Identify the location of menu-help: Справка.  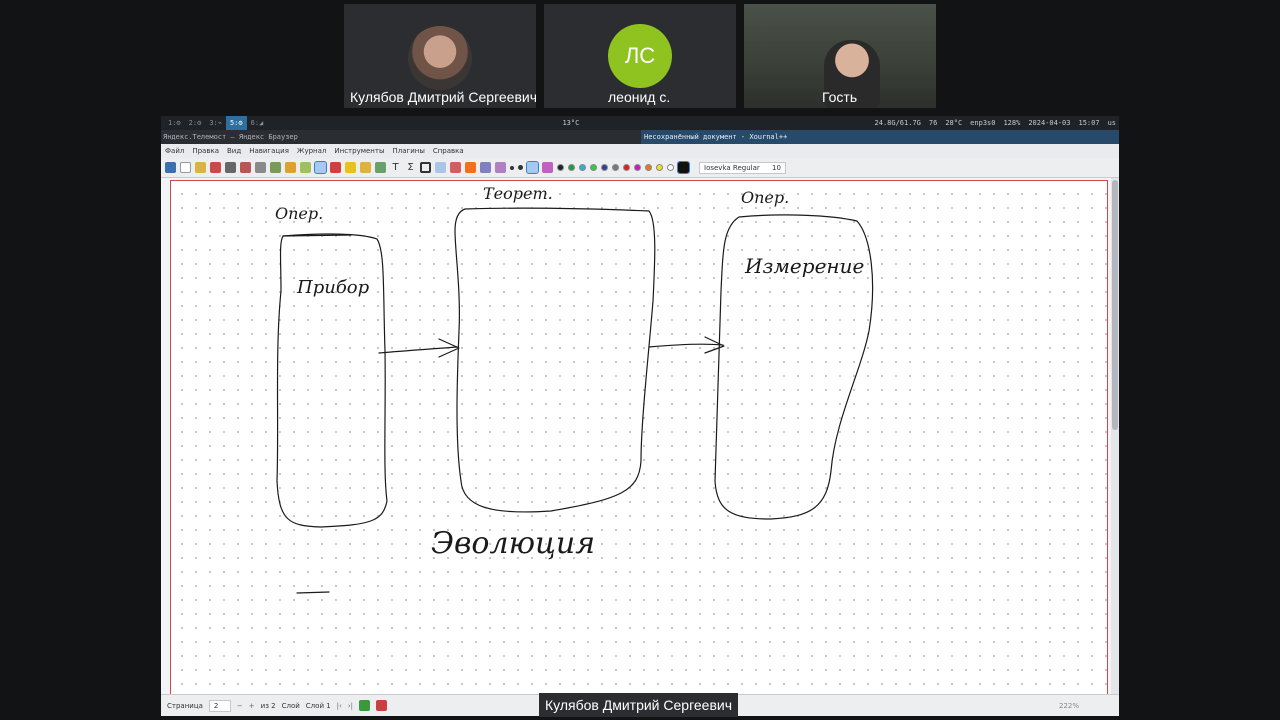
(448, 151).